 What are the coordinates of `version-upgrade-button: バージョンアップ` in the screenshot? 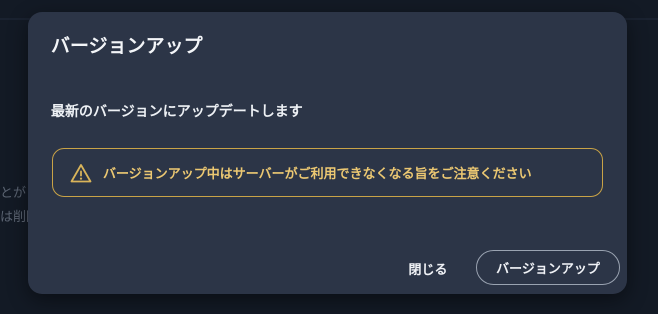 It's located at (548, 267).